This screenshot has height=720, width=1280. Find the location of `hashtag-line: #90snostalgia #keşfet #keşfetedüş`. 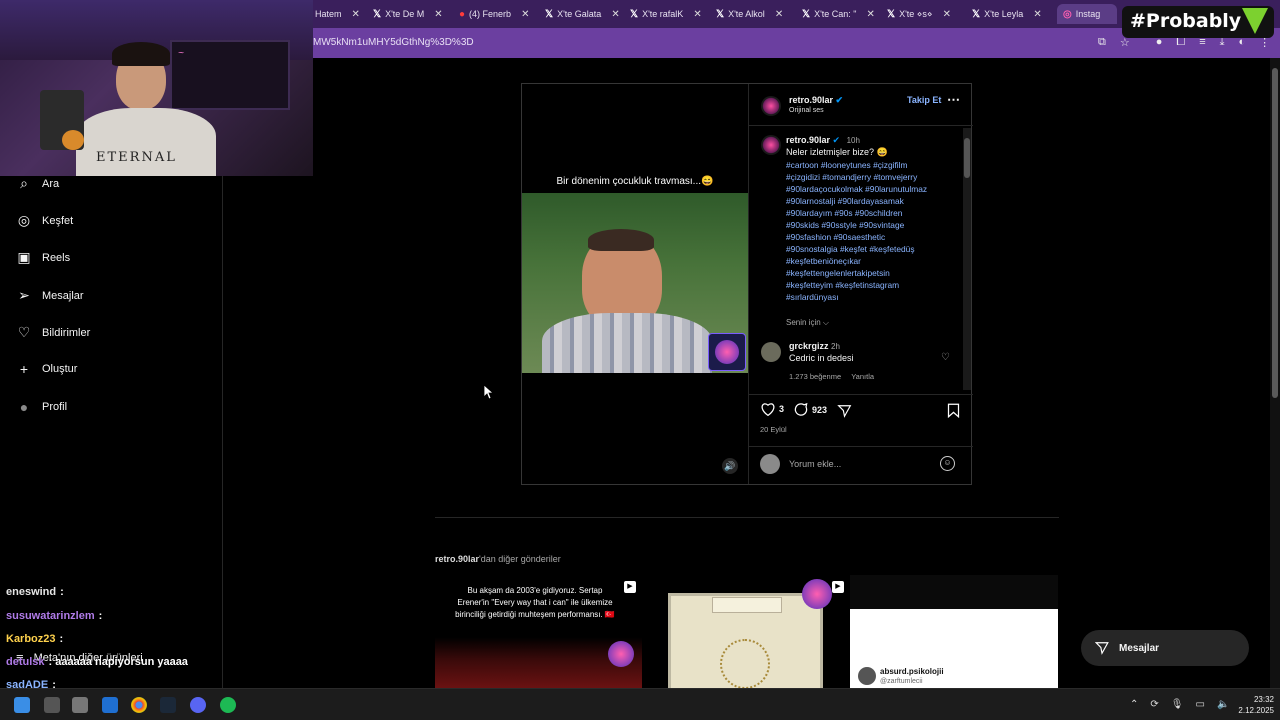

hashtag-line: #90snostalgia #keşfet #keşfetedüş is located at coordinates (874, 249).